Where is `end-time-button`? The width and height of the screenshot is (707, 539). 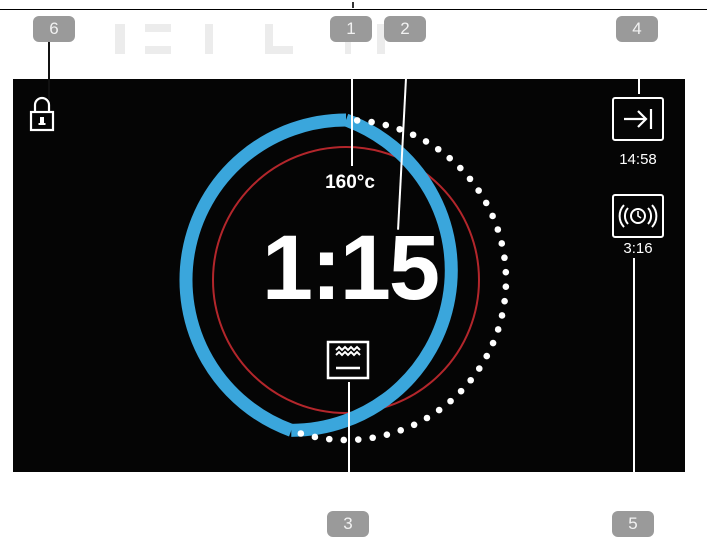
end-time-button is located at coordinates (638, 119).